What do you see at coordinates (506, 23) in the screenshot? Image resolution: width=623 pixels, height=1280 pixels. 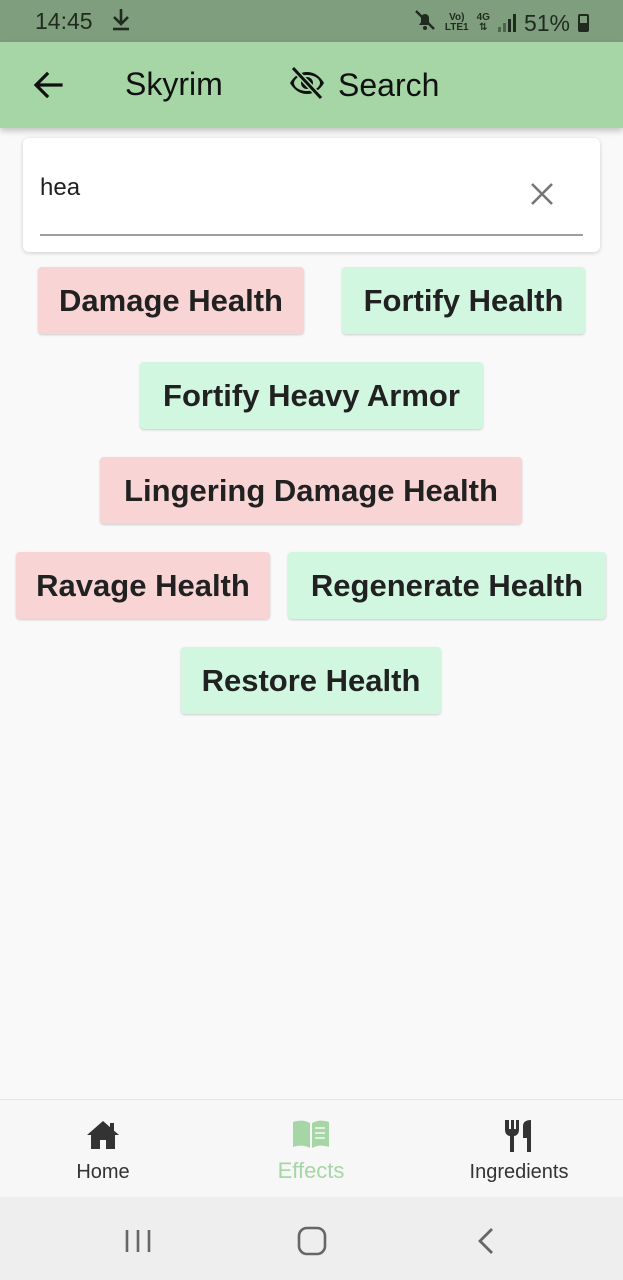 I see `signal-icon` at bounding box center [506, 23].